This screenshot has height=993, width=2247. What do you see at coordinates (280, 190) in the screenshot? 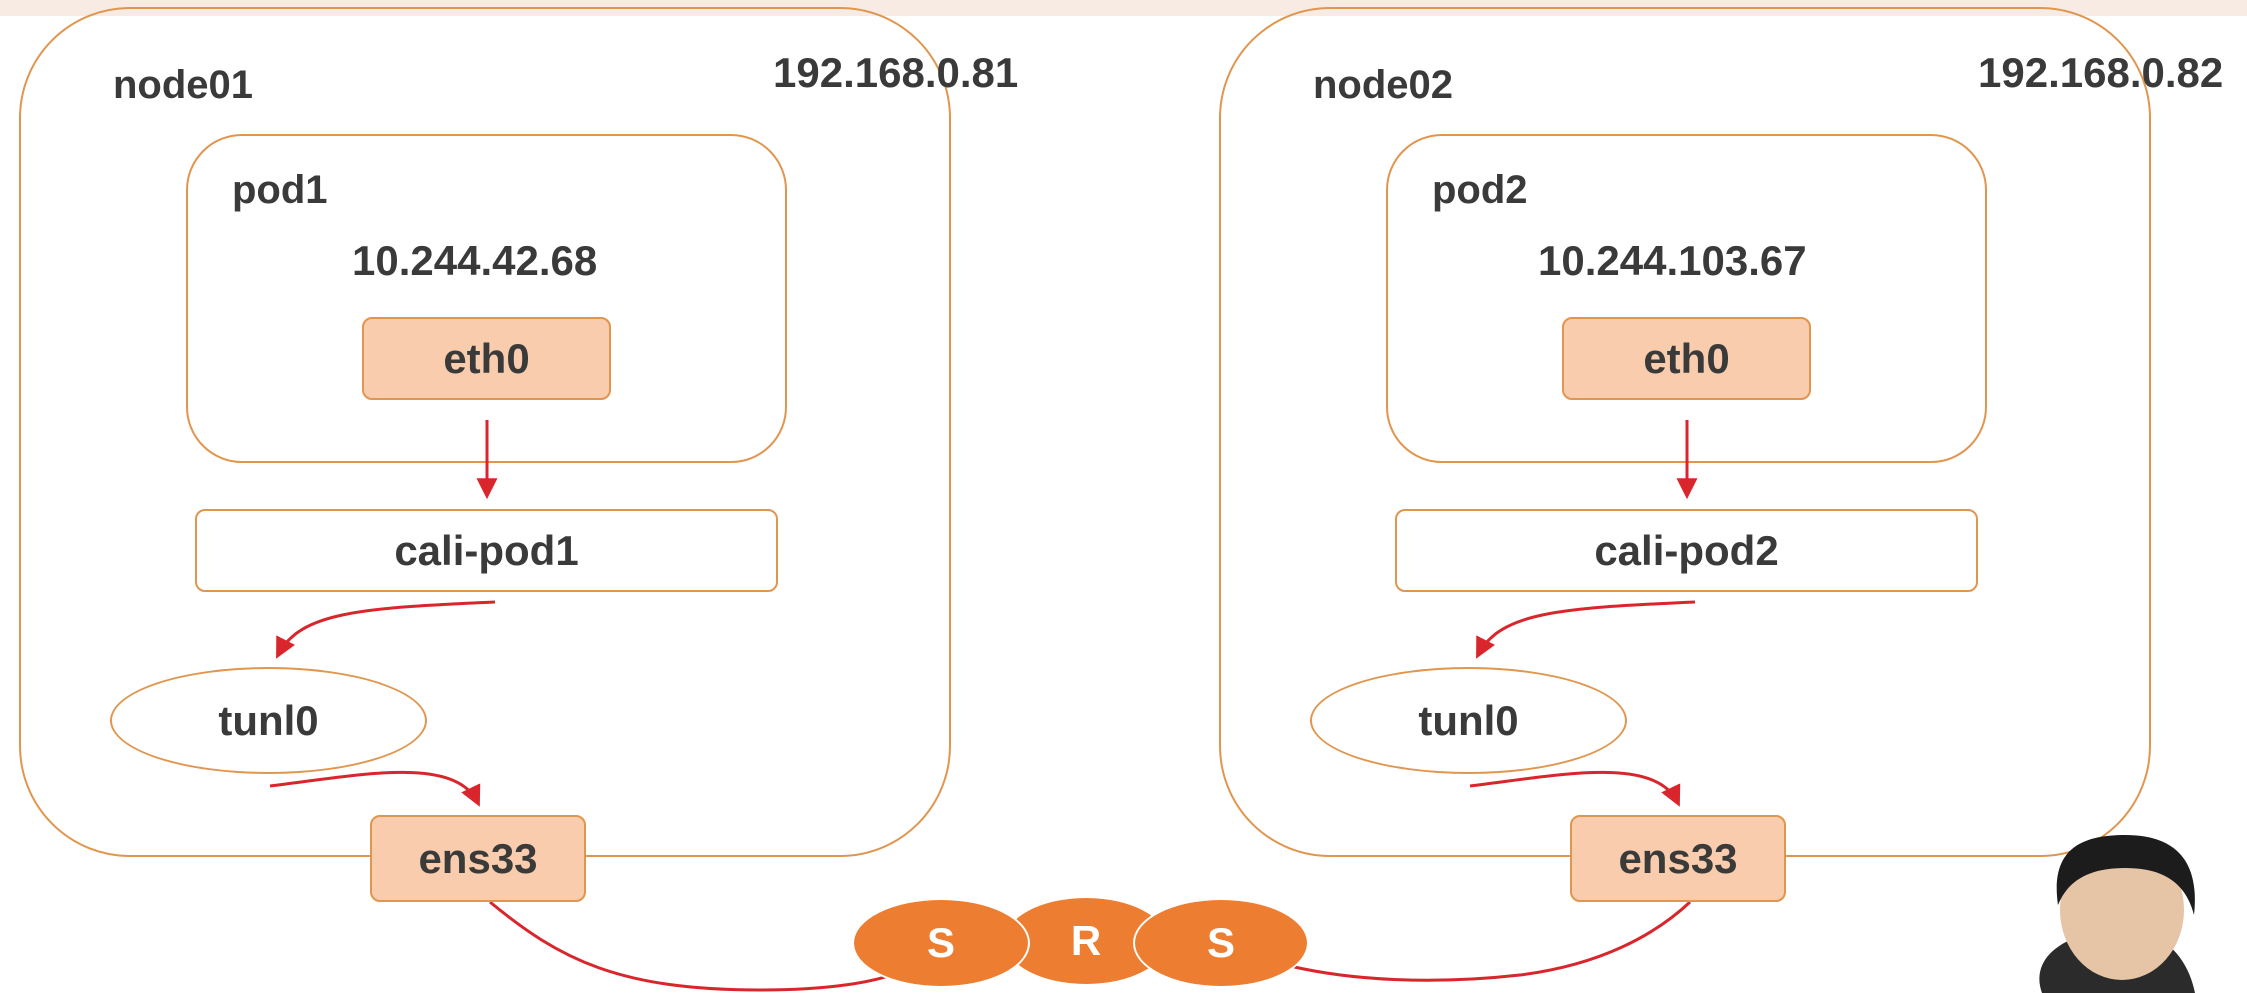
I see `pod1-name: pod1` at bounding box center [280, 190].